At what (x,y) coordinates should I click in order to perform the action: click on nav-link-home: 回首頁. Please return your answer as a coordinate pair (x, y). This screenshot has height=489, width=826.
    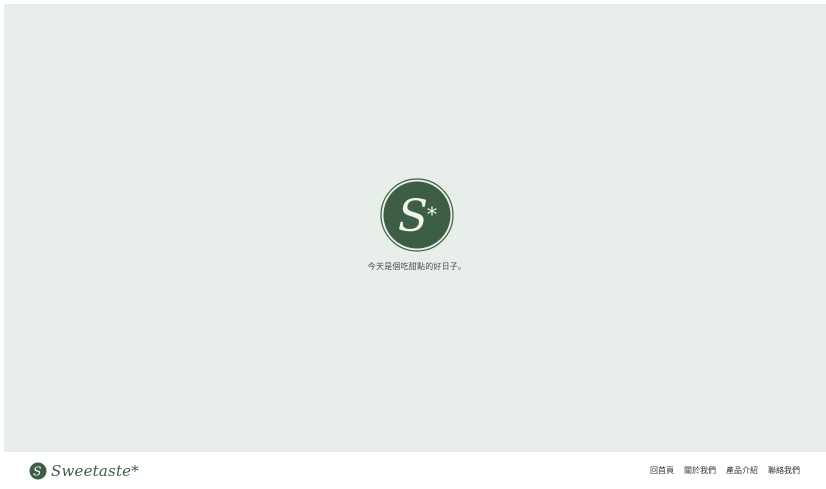
    Looking at the image, I should click on (662, 470).